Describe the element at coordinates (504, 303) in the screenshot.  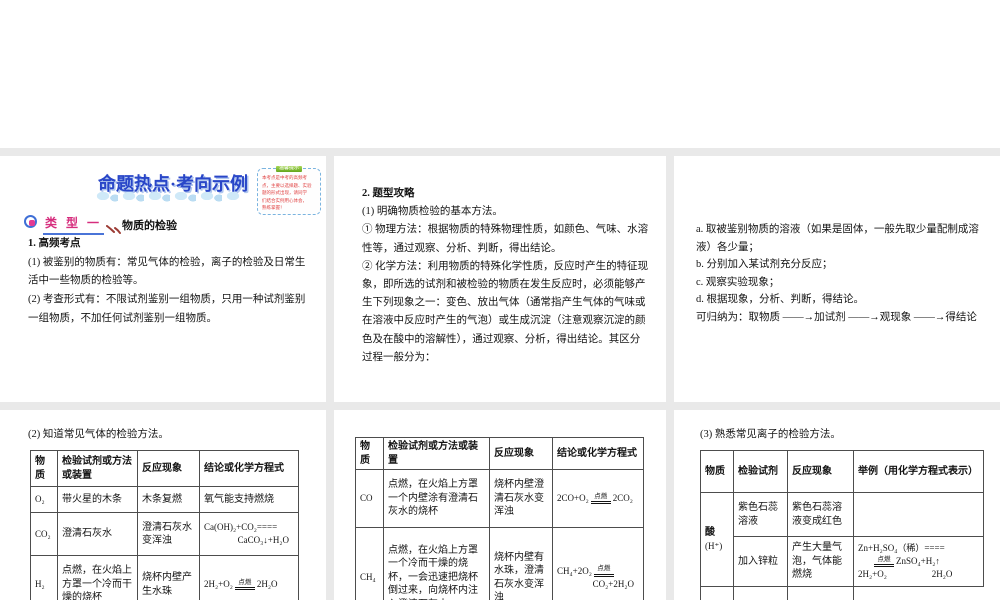
I see `text-line: 生下列现象之一：变色、放出气体（通常指产生气体的气味或` at that location.